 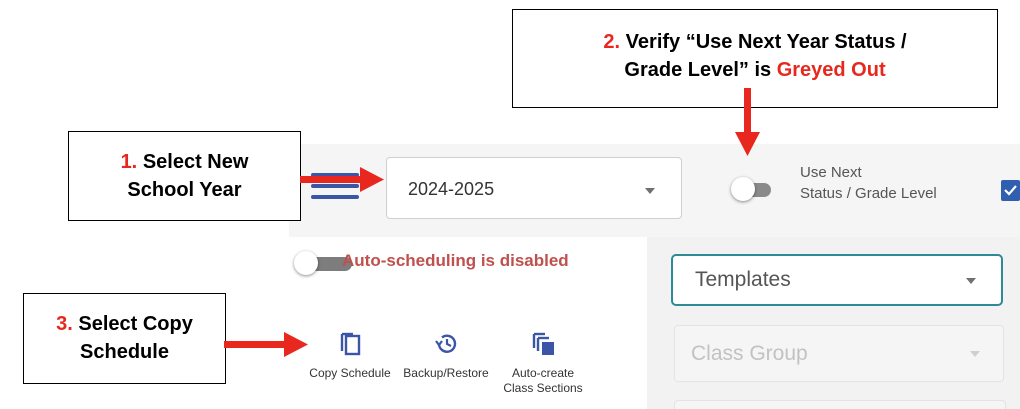 What do you see at coordinates (840, 404) in the screenshot?
I see `partial-field` at bounding box center [840, 404].